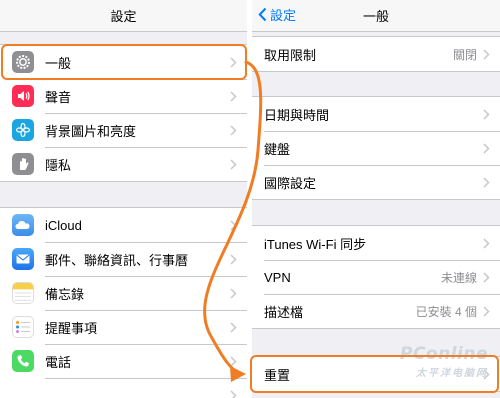  Describe the element at coordinates (123, 293) in the screenshot. I see `settings-row-notes: 備忘錄` at that location.